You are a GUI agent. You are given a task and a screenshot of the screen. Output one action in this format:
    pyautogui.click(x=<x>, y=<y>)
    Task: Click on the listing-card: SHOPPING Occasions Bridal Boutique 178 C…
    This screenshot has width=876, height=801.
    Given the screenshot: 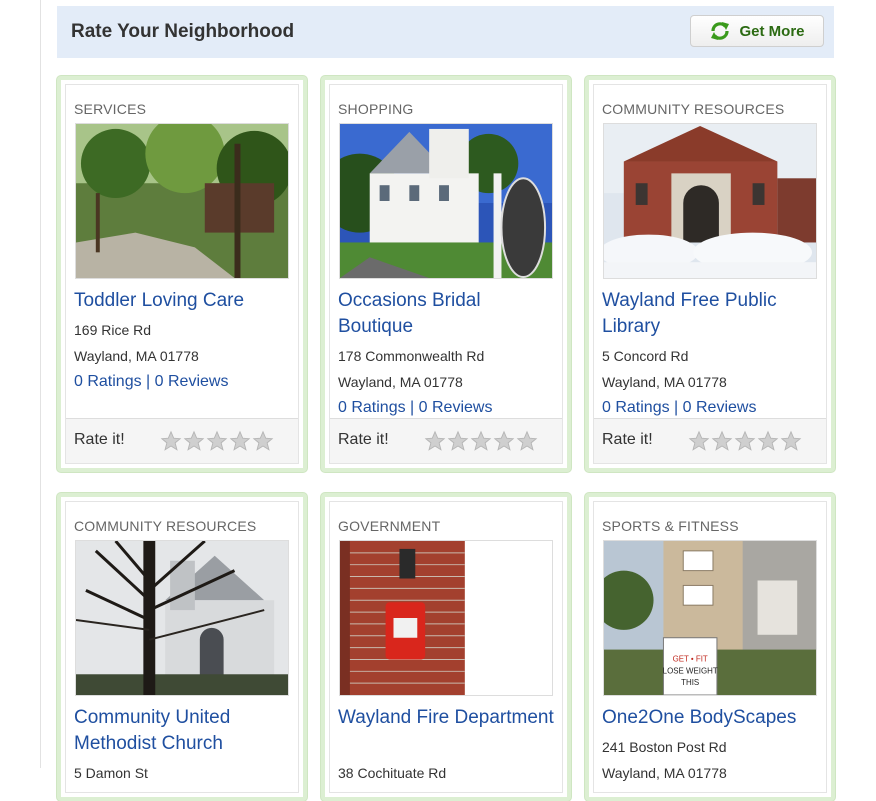 What is the action you would take?
    pyautogui.click(x=446, y=274)
    